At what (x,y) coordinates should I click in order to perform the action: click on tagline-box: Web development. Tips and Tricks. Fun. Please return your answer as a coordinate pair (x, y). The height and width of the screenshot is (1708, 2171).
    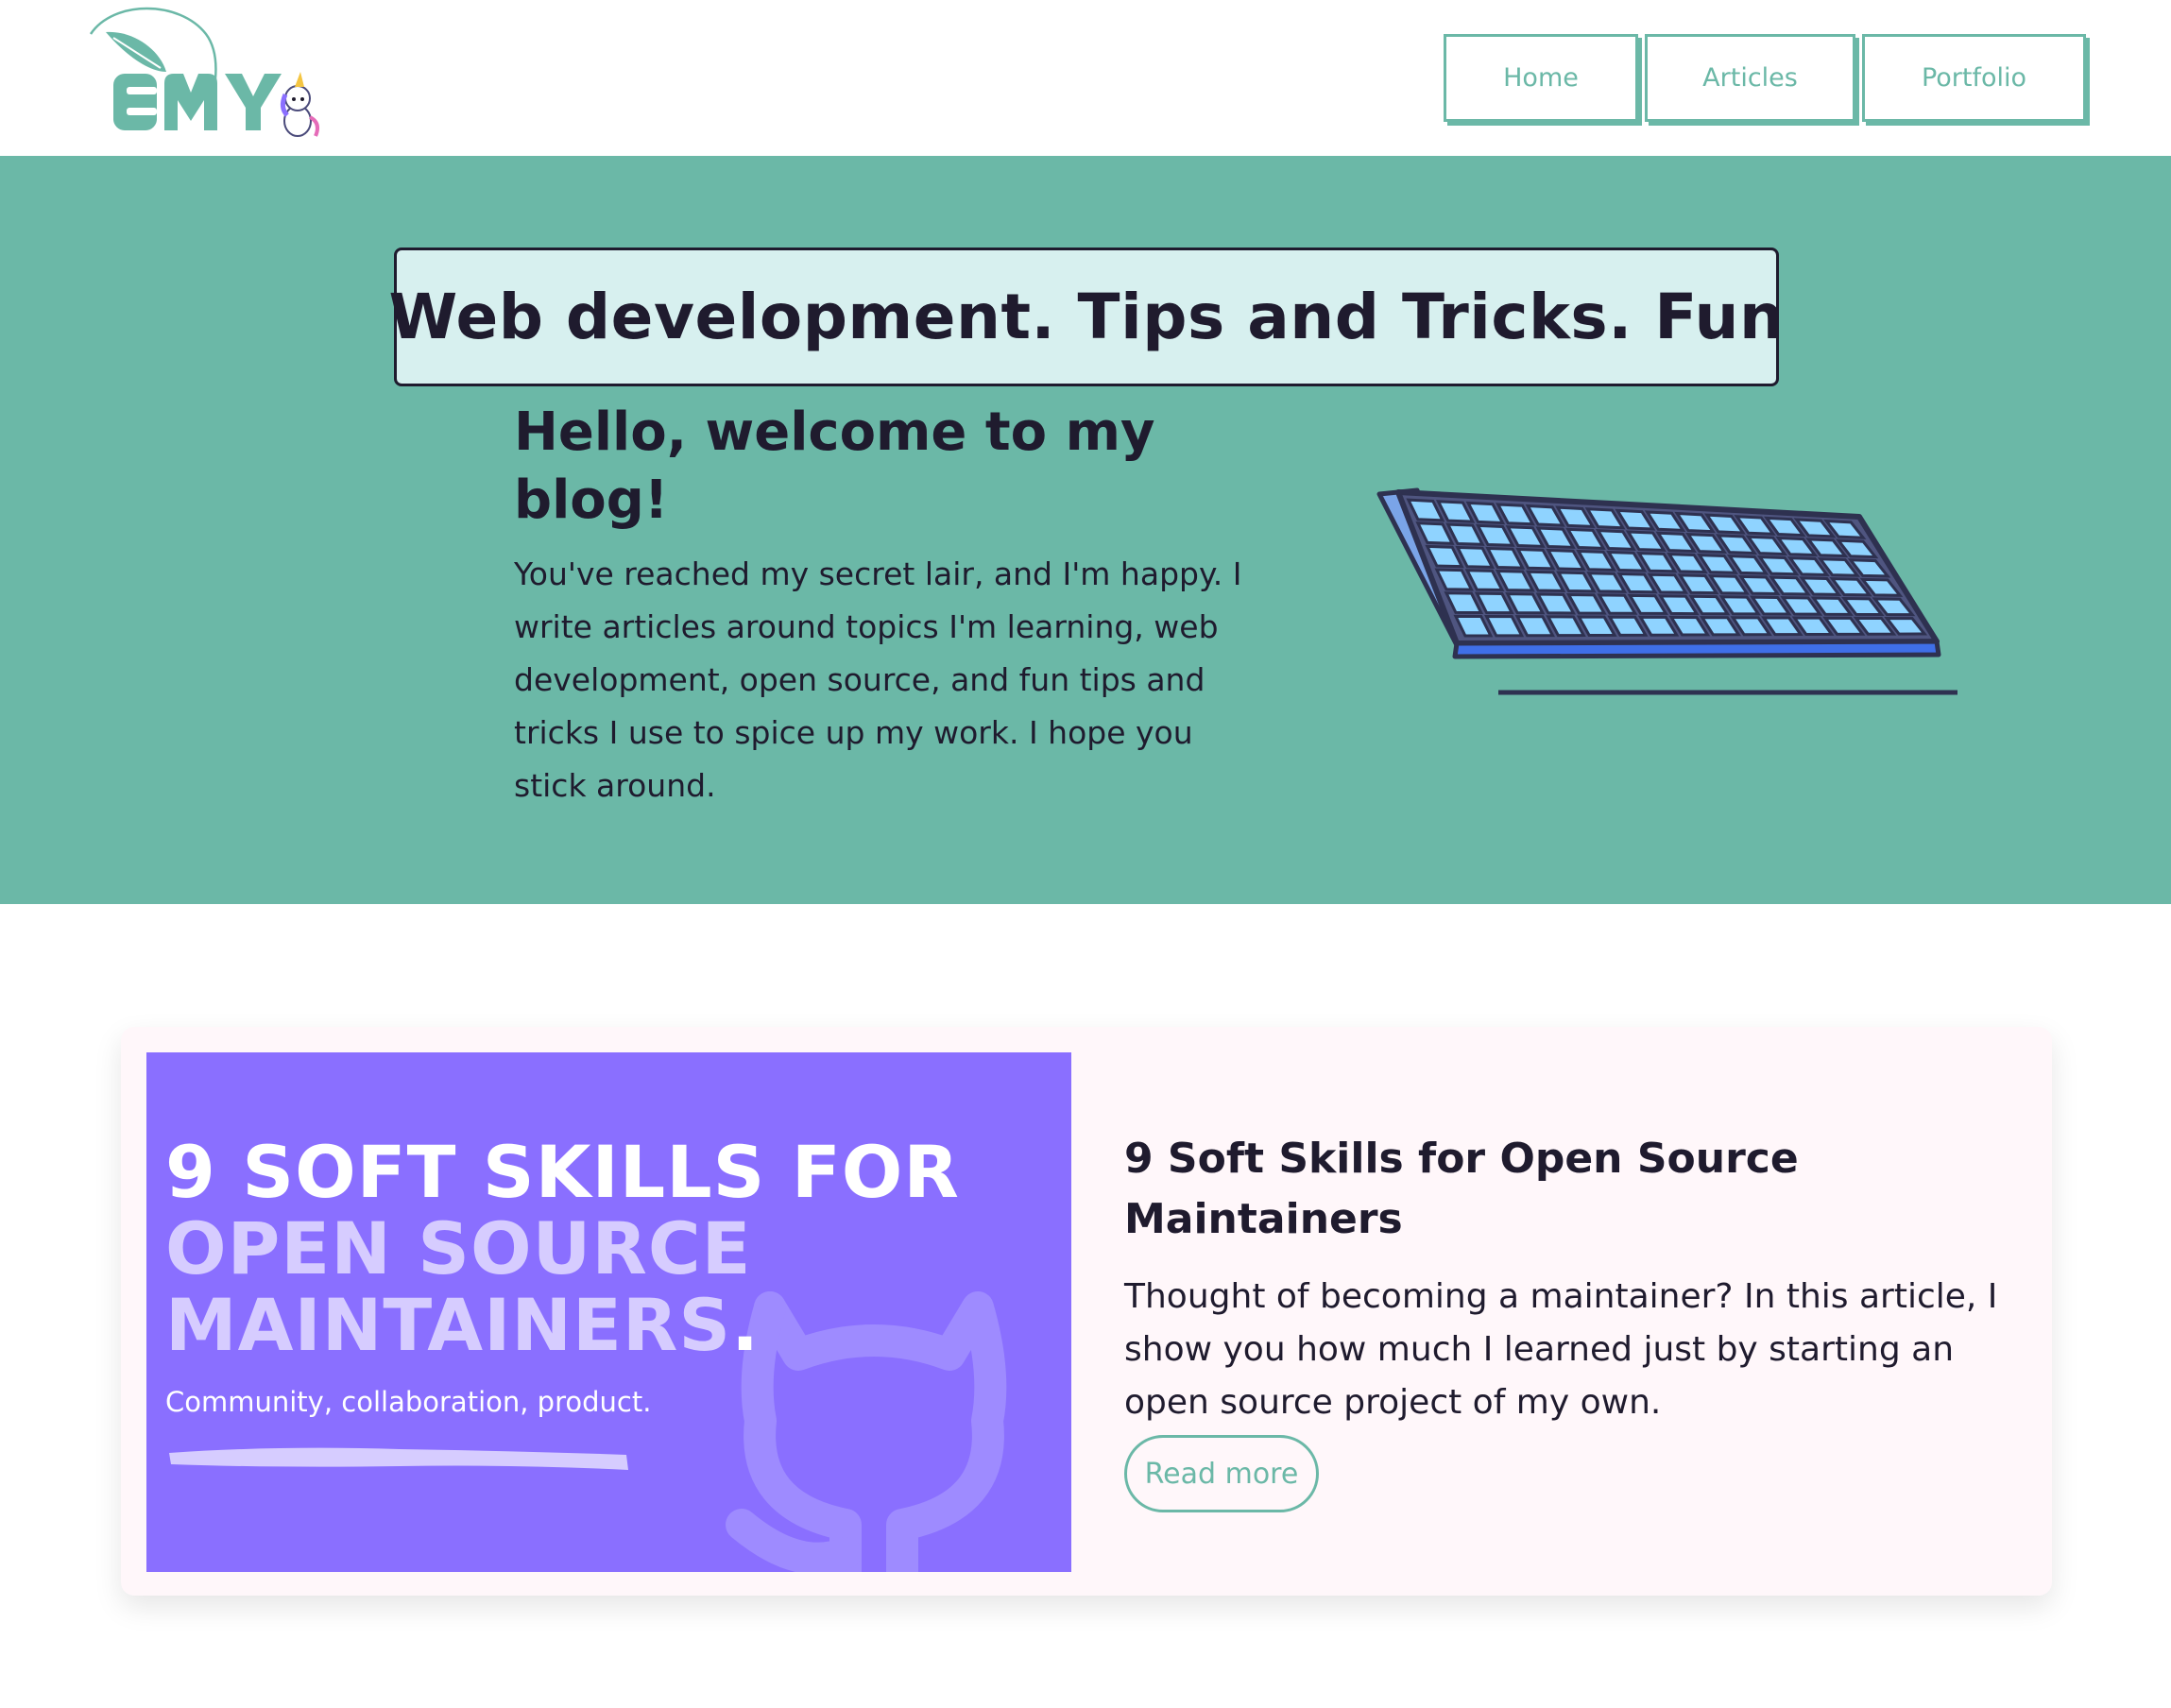
    Looking at the image, I should click on (1086, 317).